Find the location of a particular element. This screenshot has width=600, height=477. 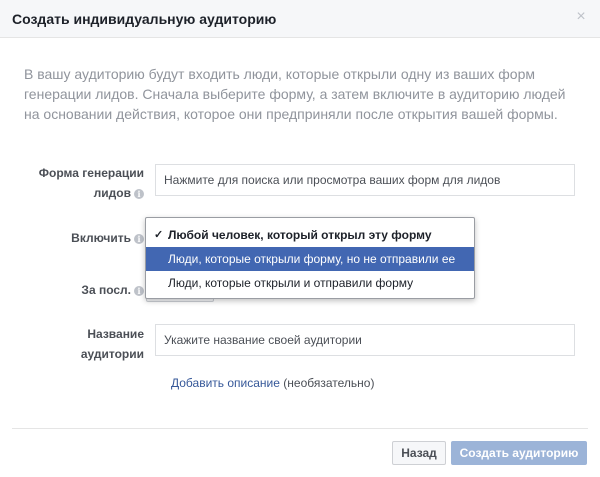

period-label: За посл. is located at coordinates (106, 290).